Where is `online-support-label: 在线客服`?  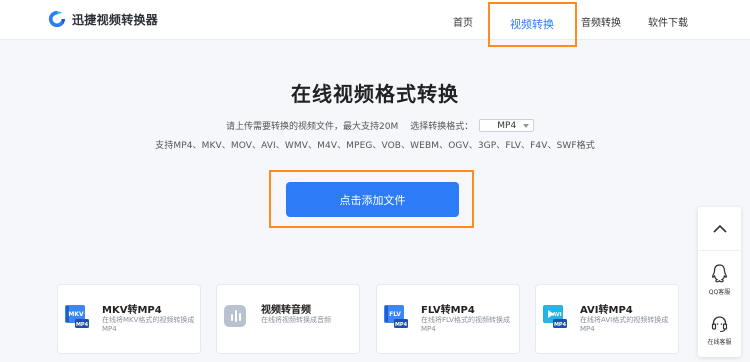
online-support-label: 在线客服 is located at coordinates (719, 342).